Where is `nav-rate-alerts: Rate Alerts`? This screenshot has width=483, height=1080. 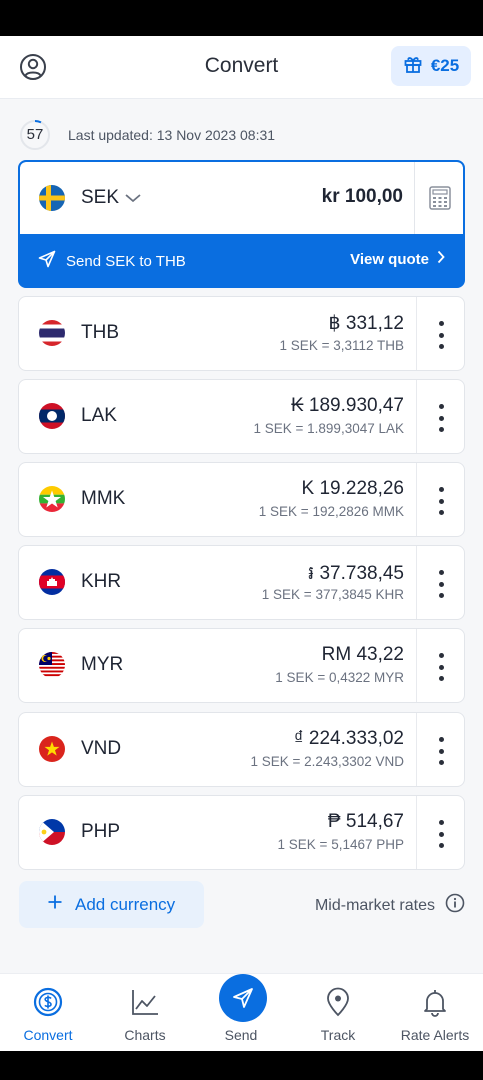
nav-rate-alerts: Rate Alerts is located at coordinates (435, 1012).